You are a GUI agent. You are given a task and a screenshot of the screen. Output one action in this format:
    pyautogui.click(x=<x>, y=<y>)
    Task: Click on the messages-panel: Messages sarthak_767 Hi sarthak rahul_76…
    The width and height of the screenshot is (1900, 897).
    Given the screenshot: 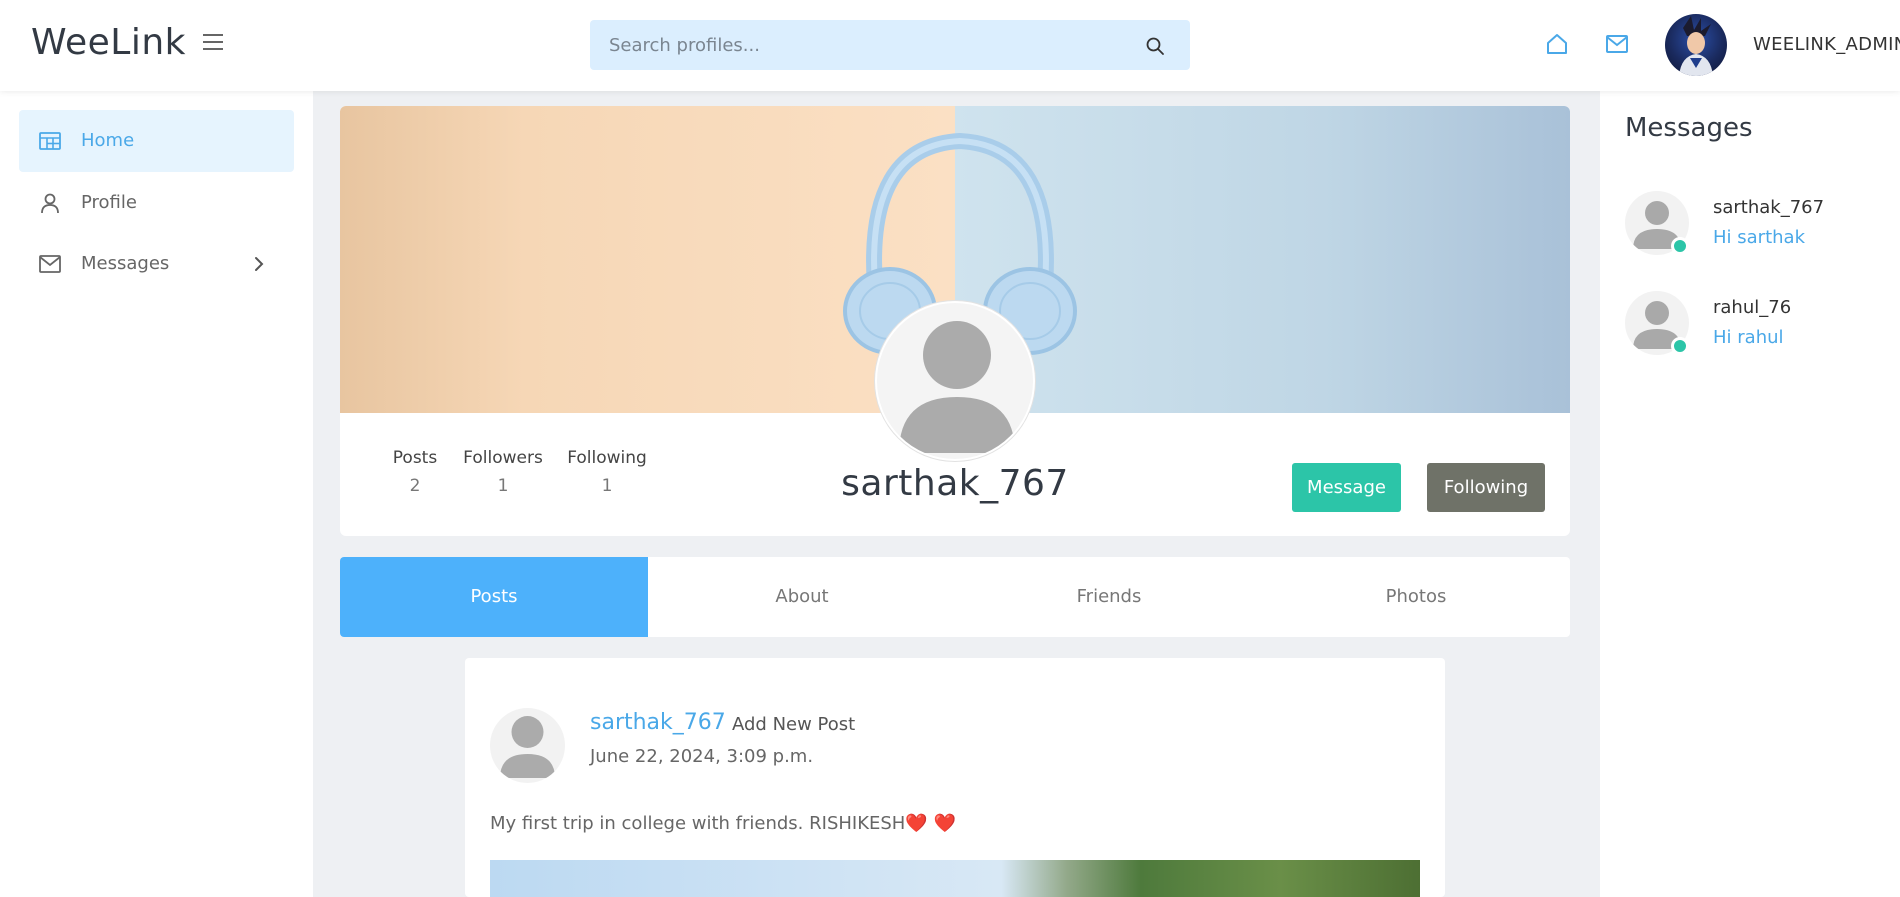 What is the action you would take?
    pyautogui.click(x=1750, y=494)
    